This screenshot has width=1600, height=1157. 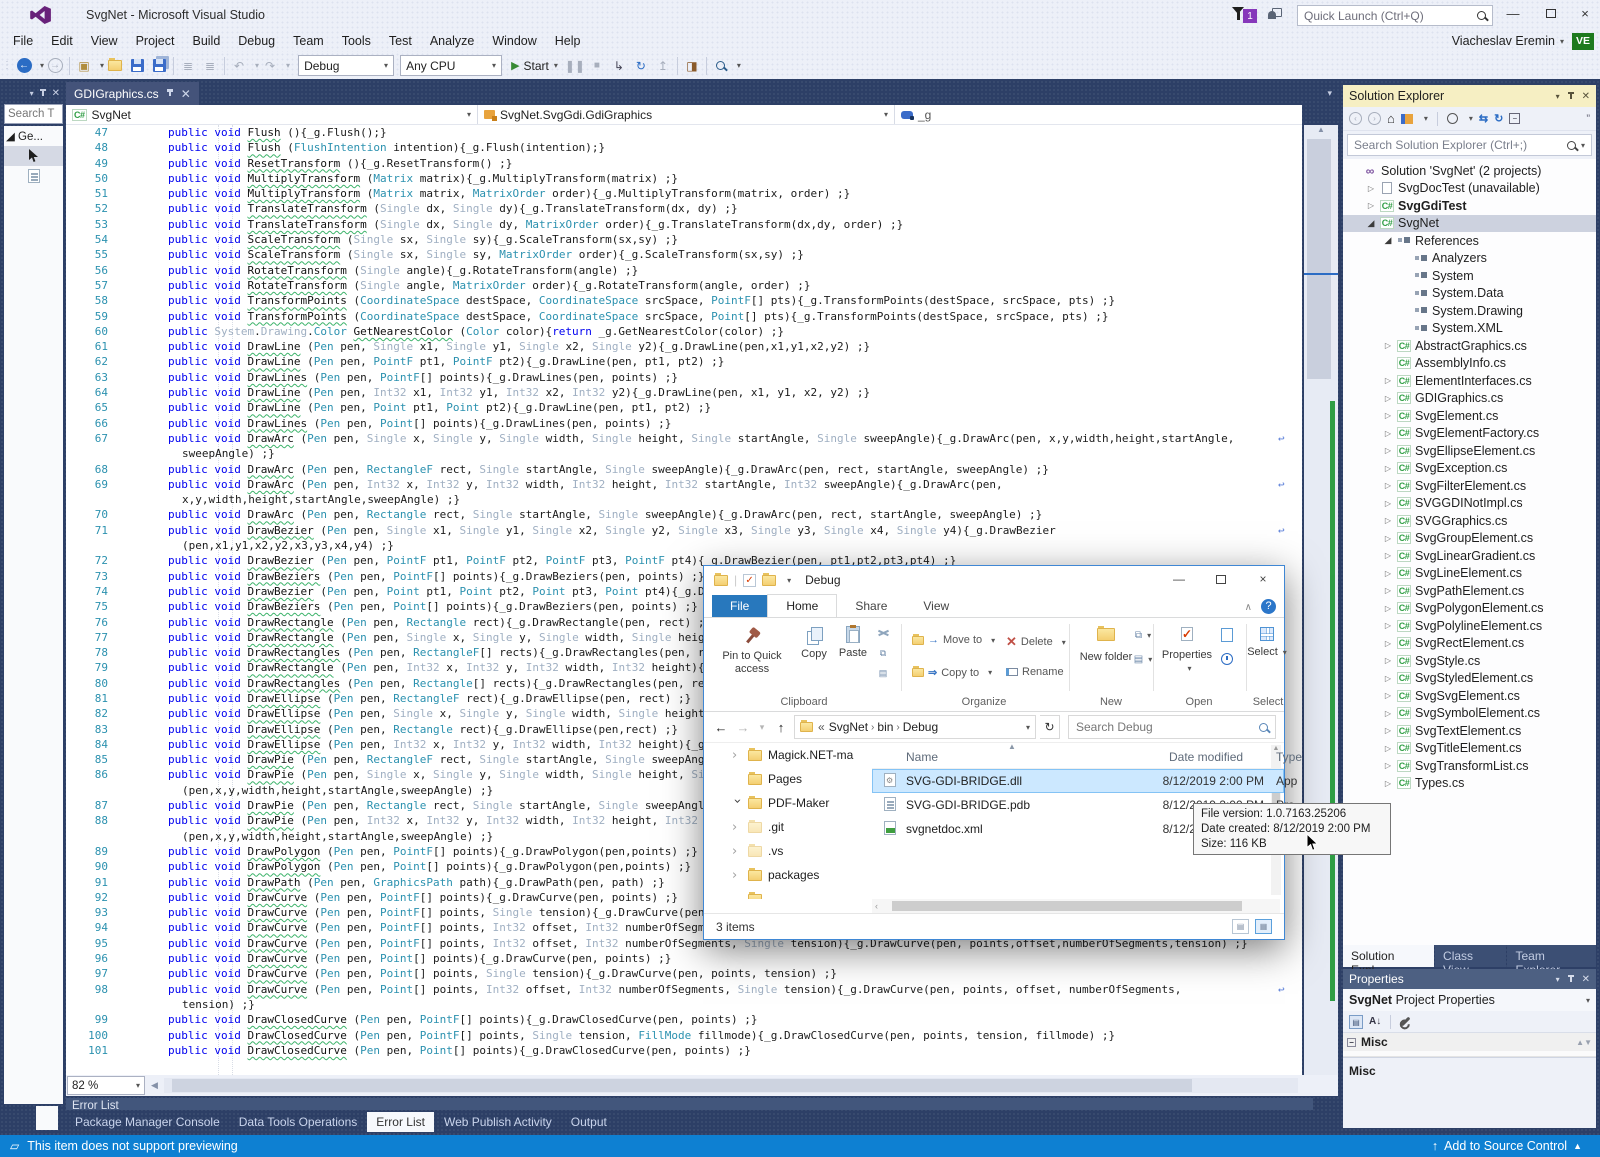 I want to click on ribbon-tab-file: File, so click(x=740, y=606).